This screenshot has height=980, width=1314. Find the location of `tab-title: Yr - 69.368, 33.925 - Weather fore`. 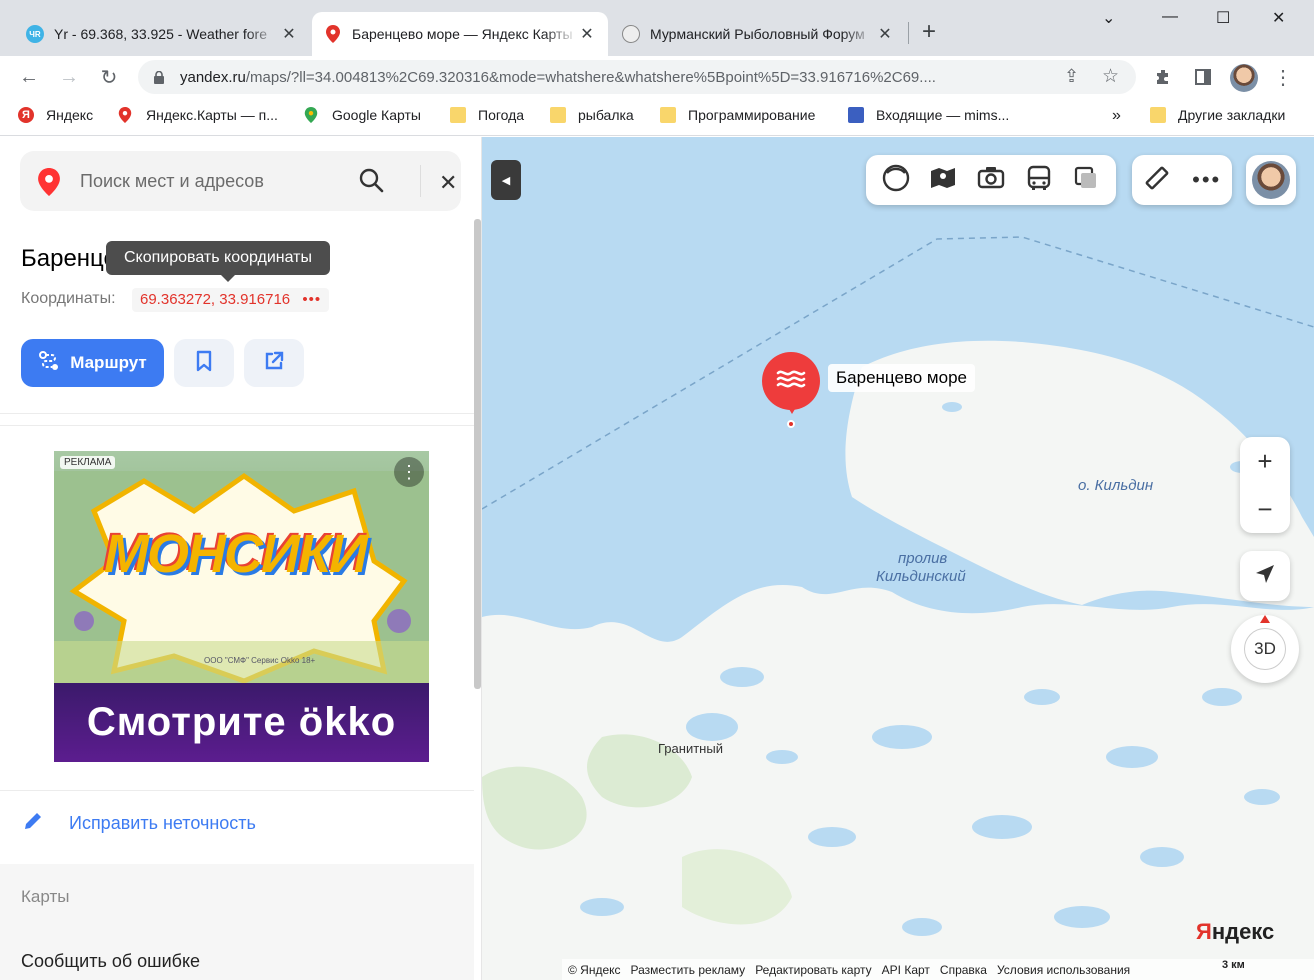

tab-title: Yr - 69.368, 33.925 - Weather fore is located at coordinates (160, 34).